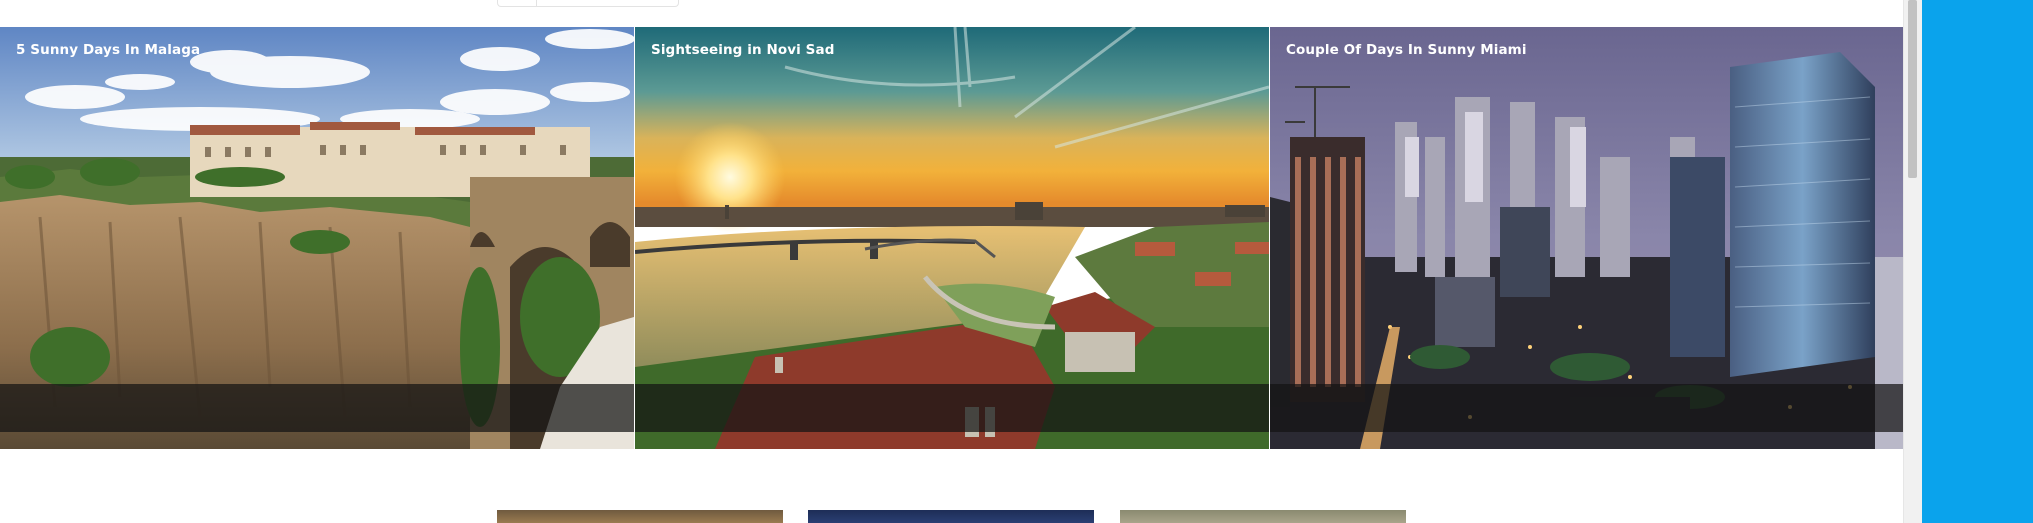 The image size is (2033, 523). What do you see at coordinates (108, 50) in the screenshot?
I see `card-title: 5 Sunny Days In Malaga` at bounding box center [108, 50].